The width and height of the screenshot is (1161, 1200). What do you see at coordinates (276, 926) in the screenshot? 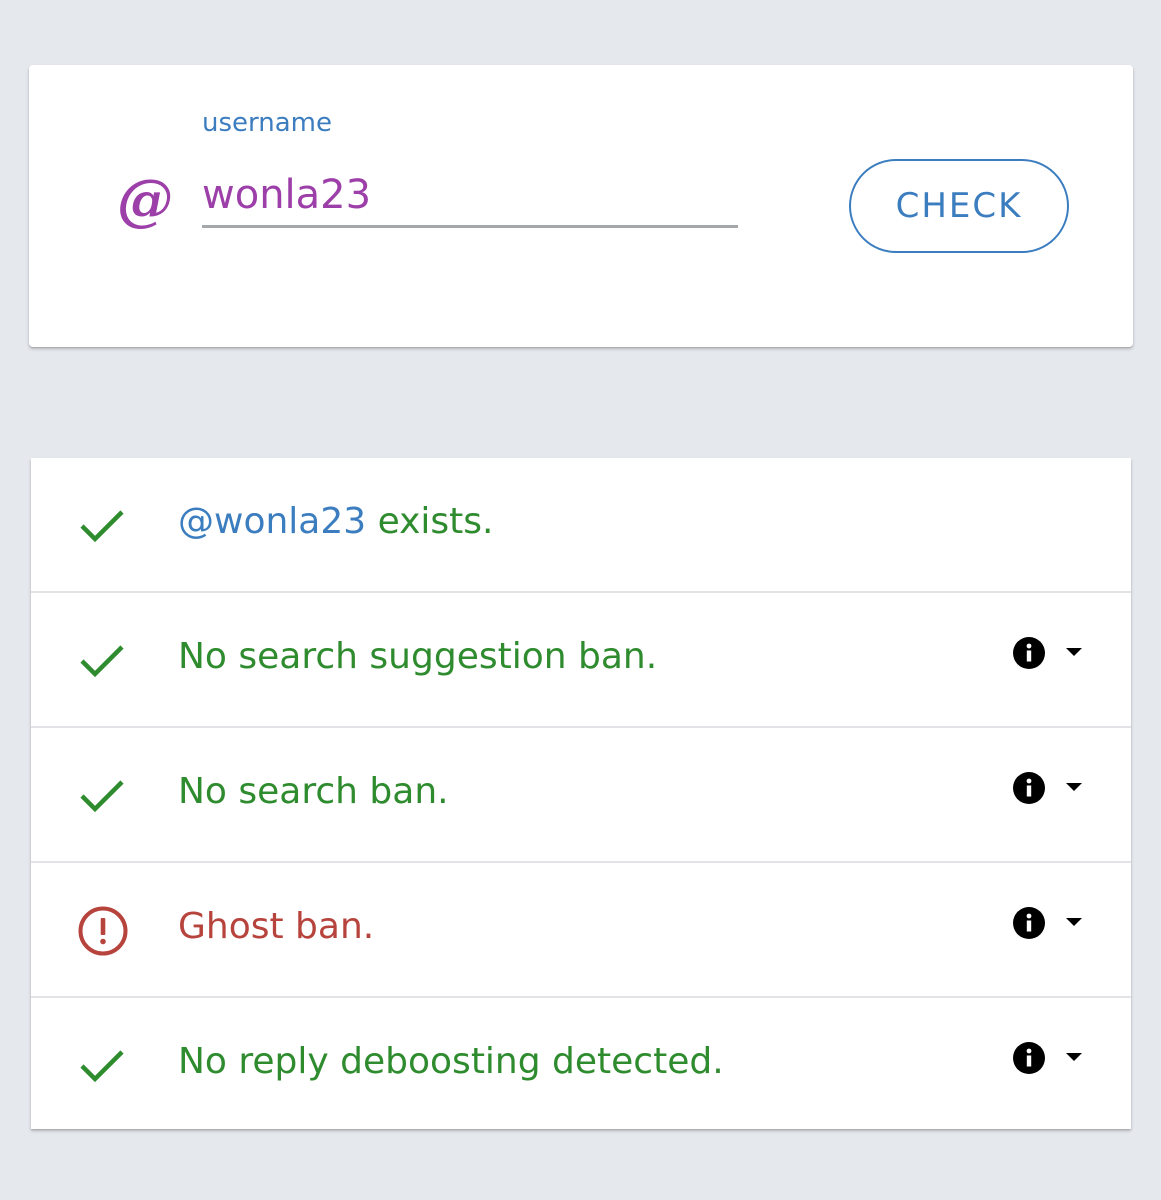
I see `result-message: Ghost ban.` at bounding box center [276, 926].